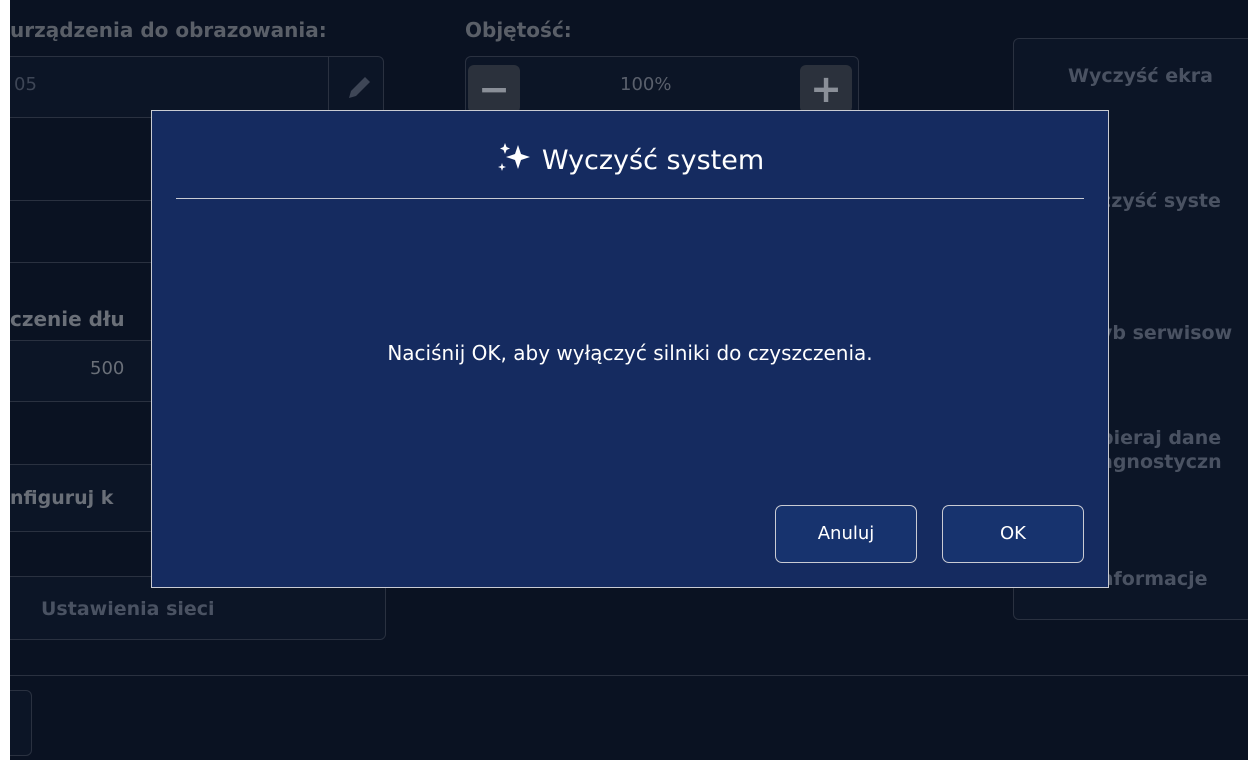 The height and width of the screenshot is (760, 1248). I want to click on collect-data-button-line1: bieraj dane, so click(1160, 438).